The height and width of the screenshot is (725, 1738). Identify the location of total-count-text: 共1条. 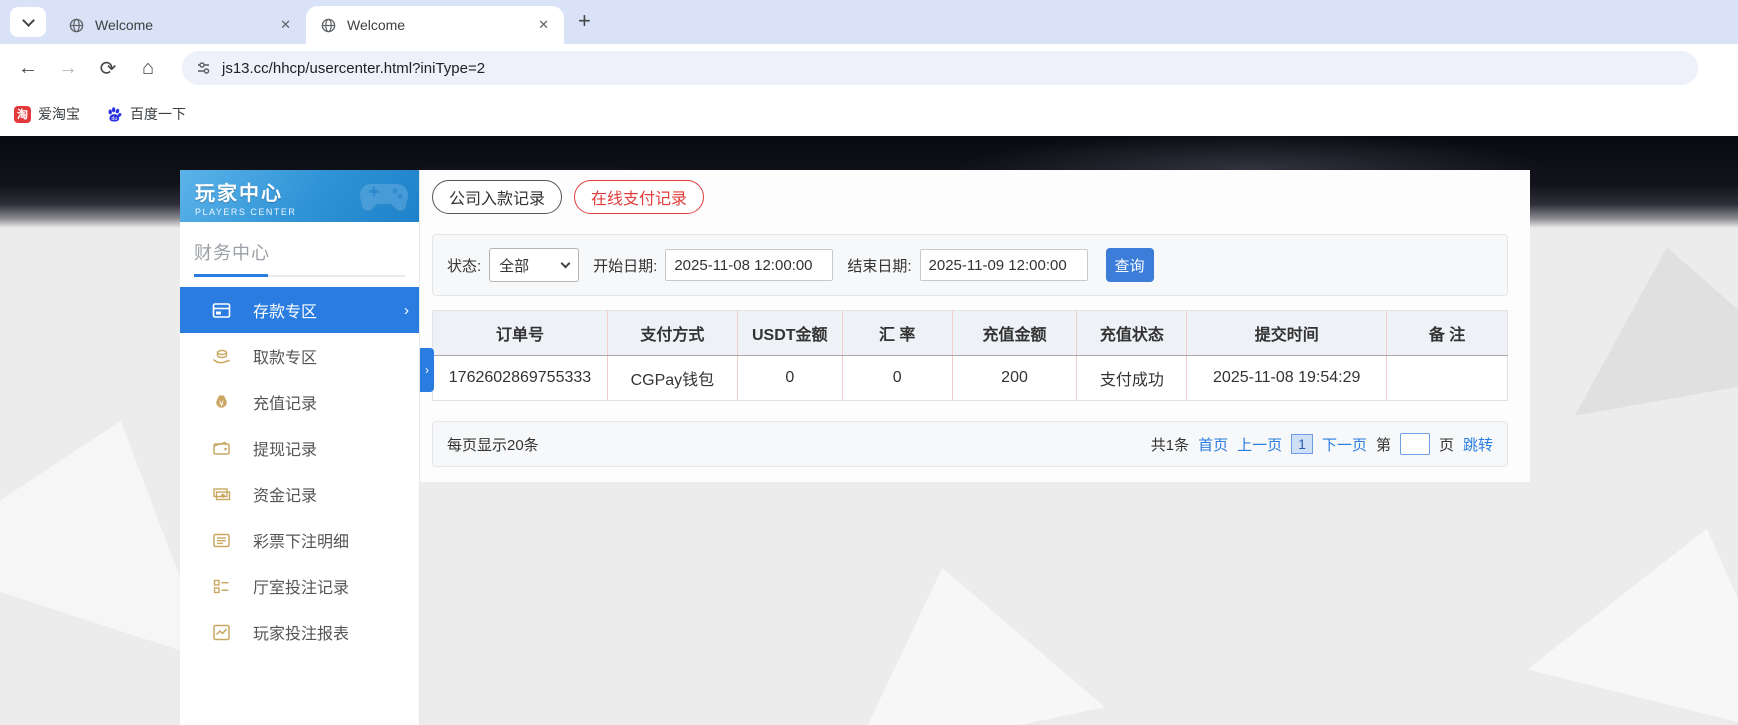
(1170, 445).